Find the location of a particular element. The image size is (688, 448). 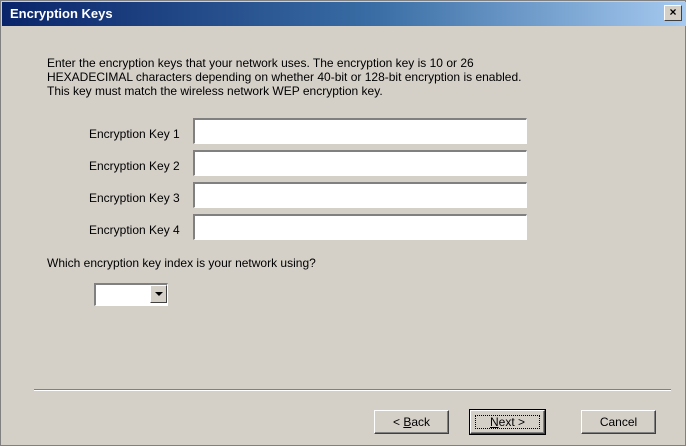

encryption-key-4-label: Encryption Key 4 is located at coordinates (134, 230).